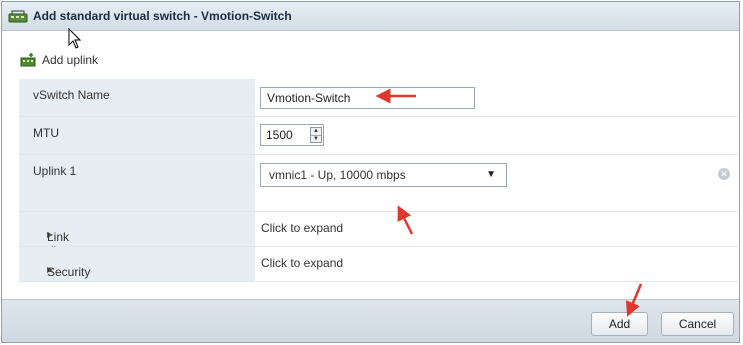 This screenshot has height=345, width=743. I want to click on mtu-stepper: ▲ ▼, so click(292, 135).